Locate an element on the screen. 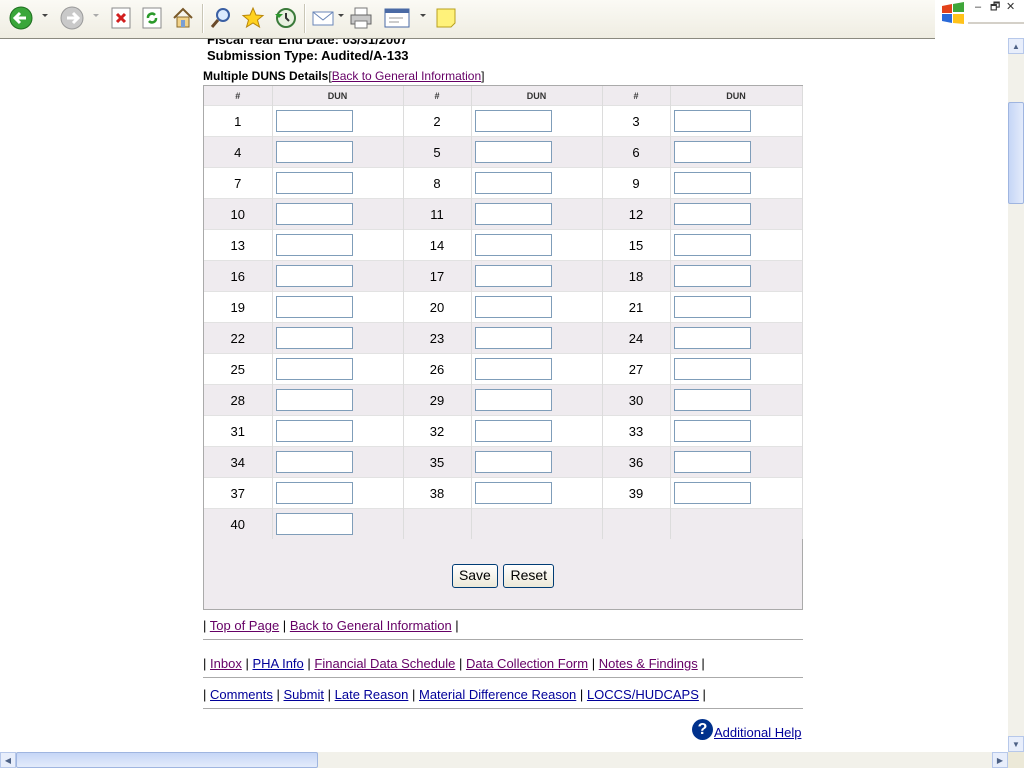 This screenshot has width=1024, height=768. edit-icon is located at coordinates (397, 18).